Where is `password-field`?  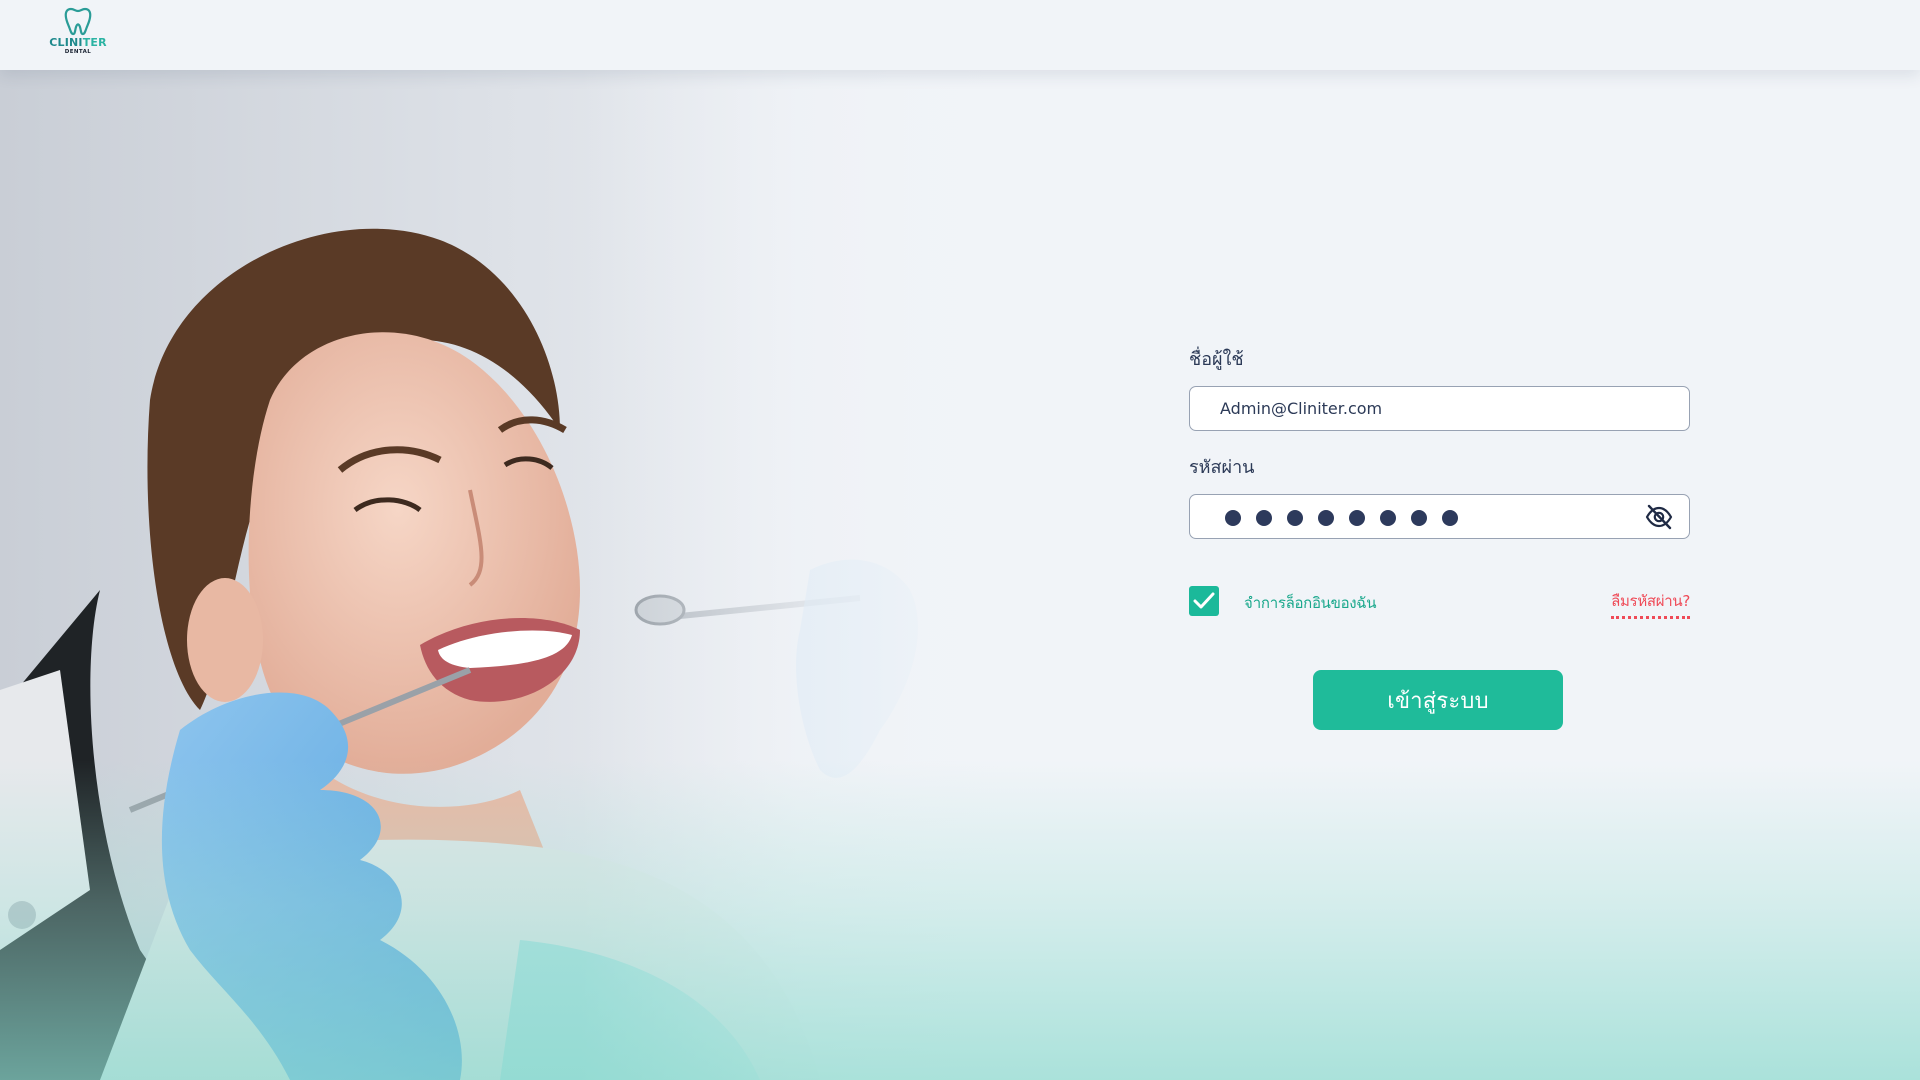 password-field is located at coordinates (1439, 516).